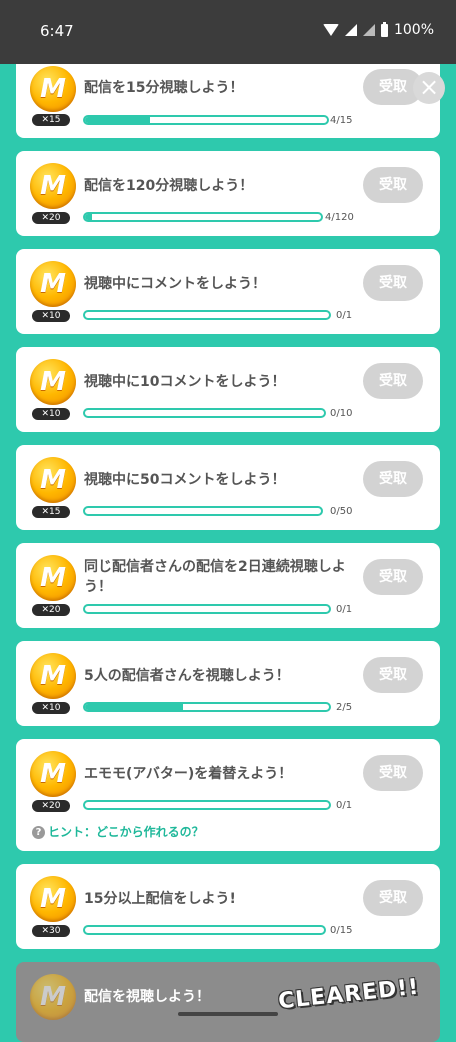 This screenshot has width=456, height=1042. I want to click on mission-title: 視聴中に50コメントをしよう！, so click(185, 480).